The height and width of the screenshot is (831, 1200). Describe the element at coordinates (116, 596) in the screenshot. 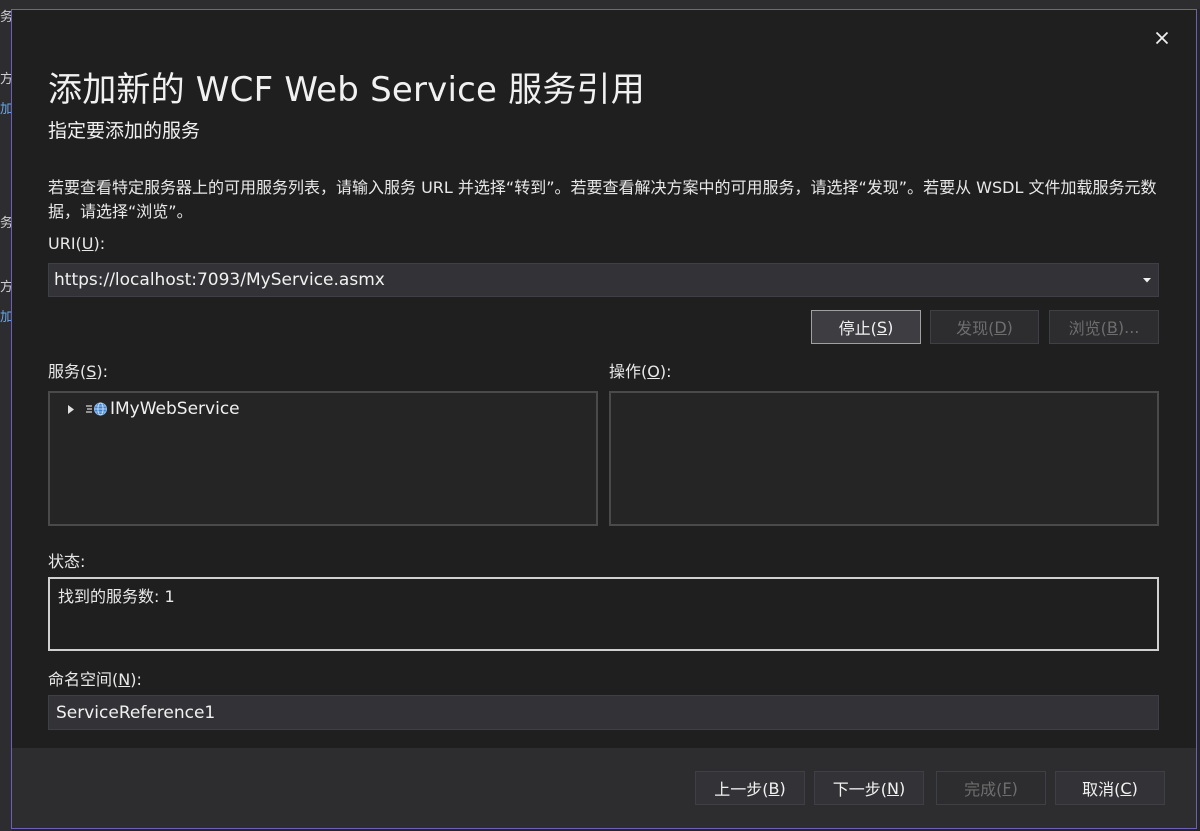

I see `status-text: 找到的服务数: 1` at that location.